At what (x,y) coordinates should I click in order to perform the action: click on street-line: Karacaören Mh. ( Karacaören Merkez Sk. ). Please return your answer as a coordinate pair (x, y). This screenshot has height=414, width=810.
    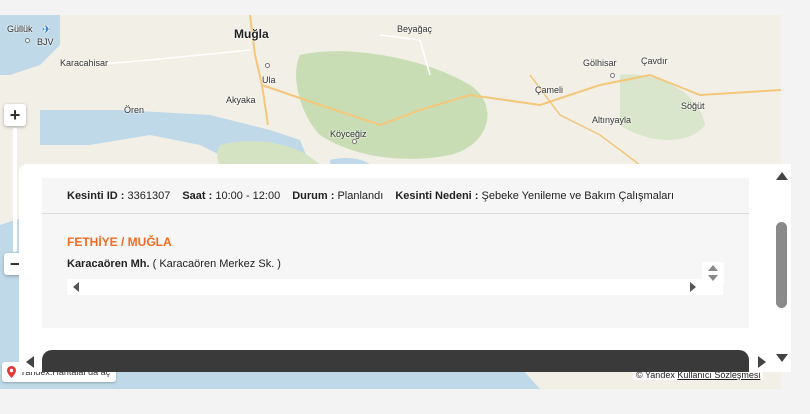
    Looking at the image, I should click on (395, 264).